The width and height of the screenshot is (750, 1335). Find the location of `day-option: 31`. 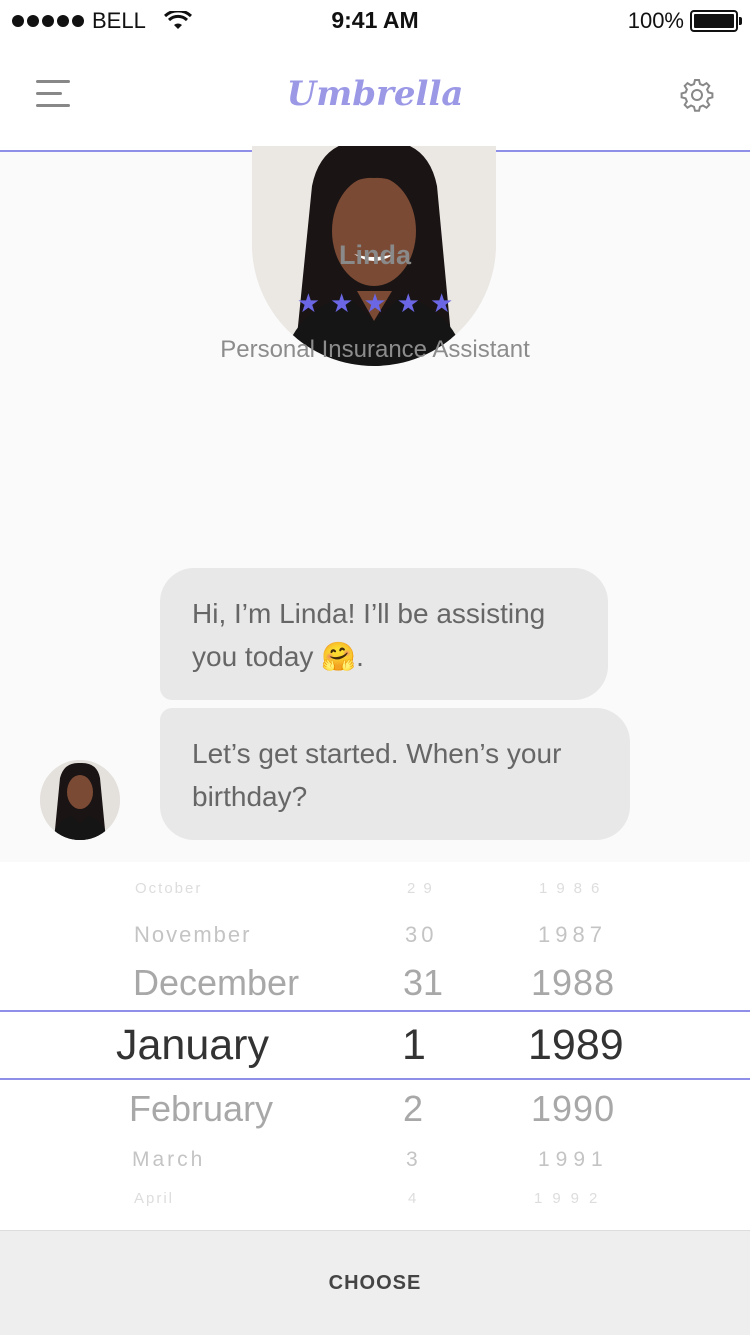

day-option: 31 is located at coordinates (423, 983).